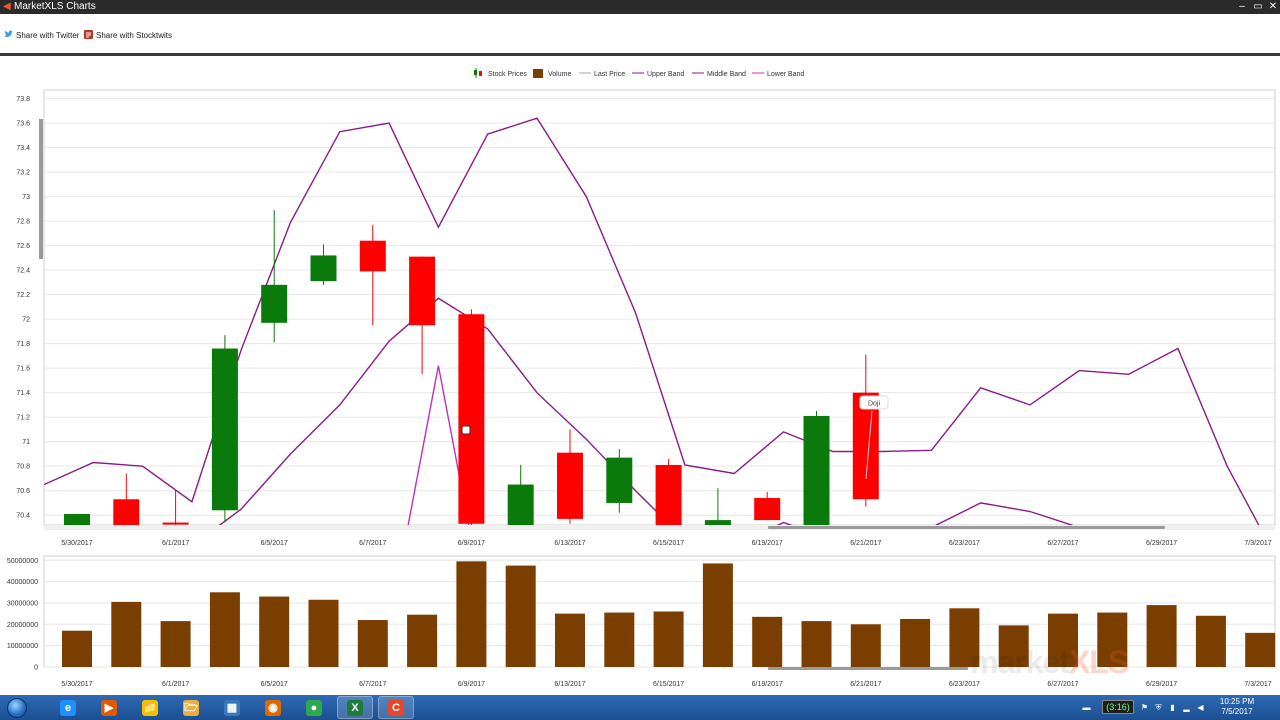 The width and height of the screenshot is (1280, 720). I want to click on price-x-tick: 6/29/2017, so click(1161, 543).